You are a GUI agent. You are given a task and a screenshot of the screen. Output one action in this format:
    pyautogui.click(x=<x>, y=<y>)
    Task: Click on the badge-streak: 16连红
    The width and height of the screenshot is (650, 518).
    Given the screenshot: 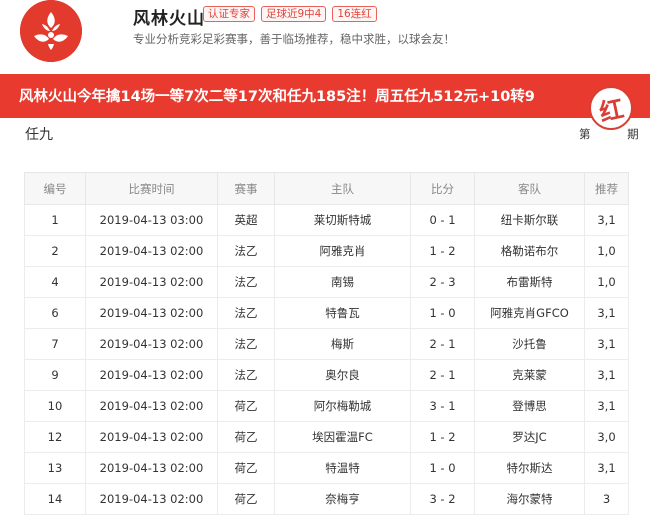 What is the action you would take?
    pyautogui.click(x=354, y=14)
    